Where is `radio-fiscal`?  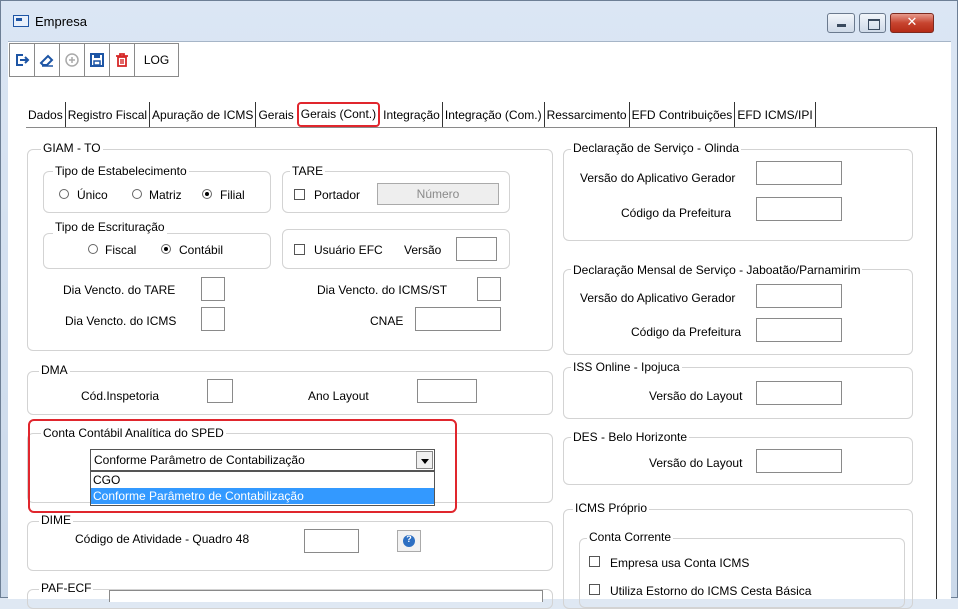 radio-fiscal is located at coordinates (93, 249).